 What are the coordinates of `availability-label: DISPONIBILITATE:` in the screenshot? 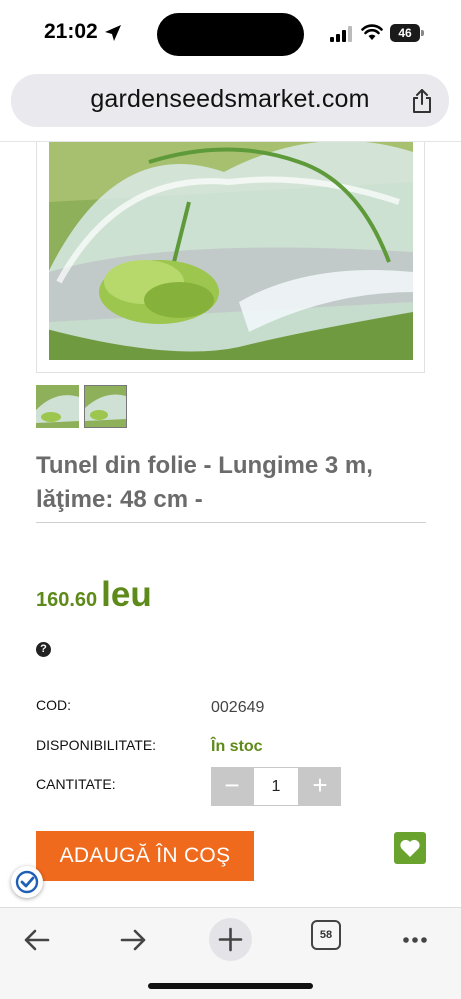 It's located at (96, 745).